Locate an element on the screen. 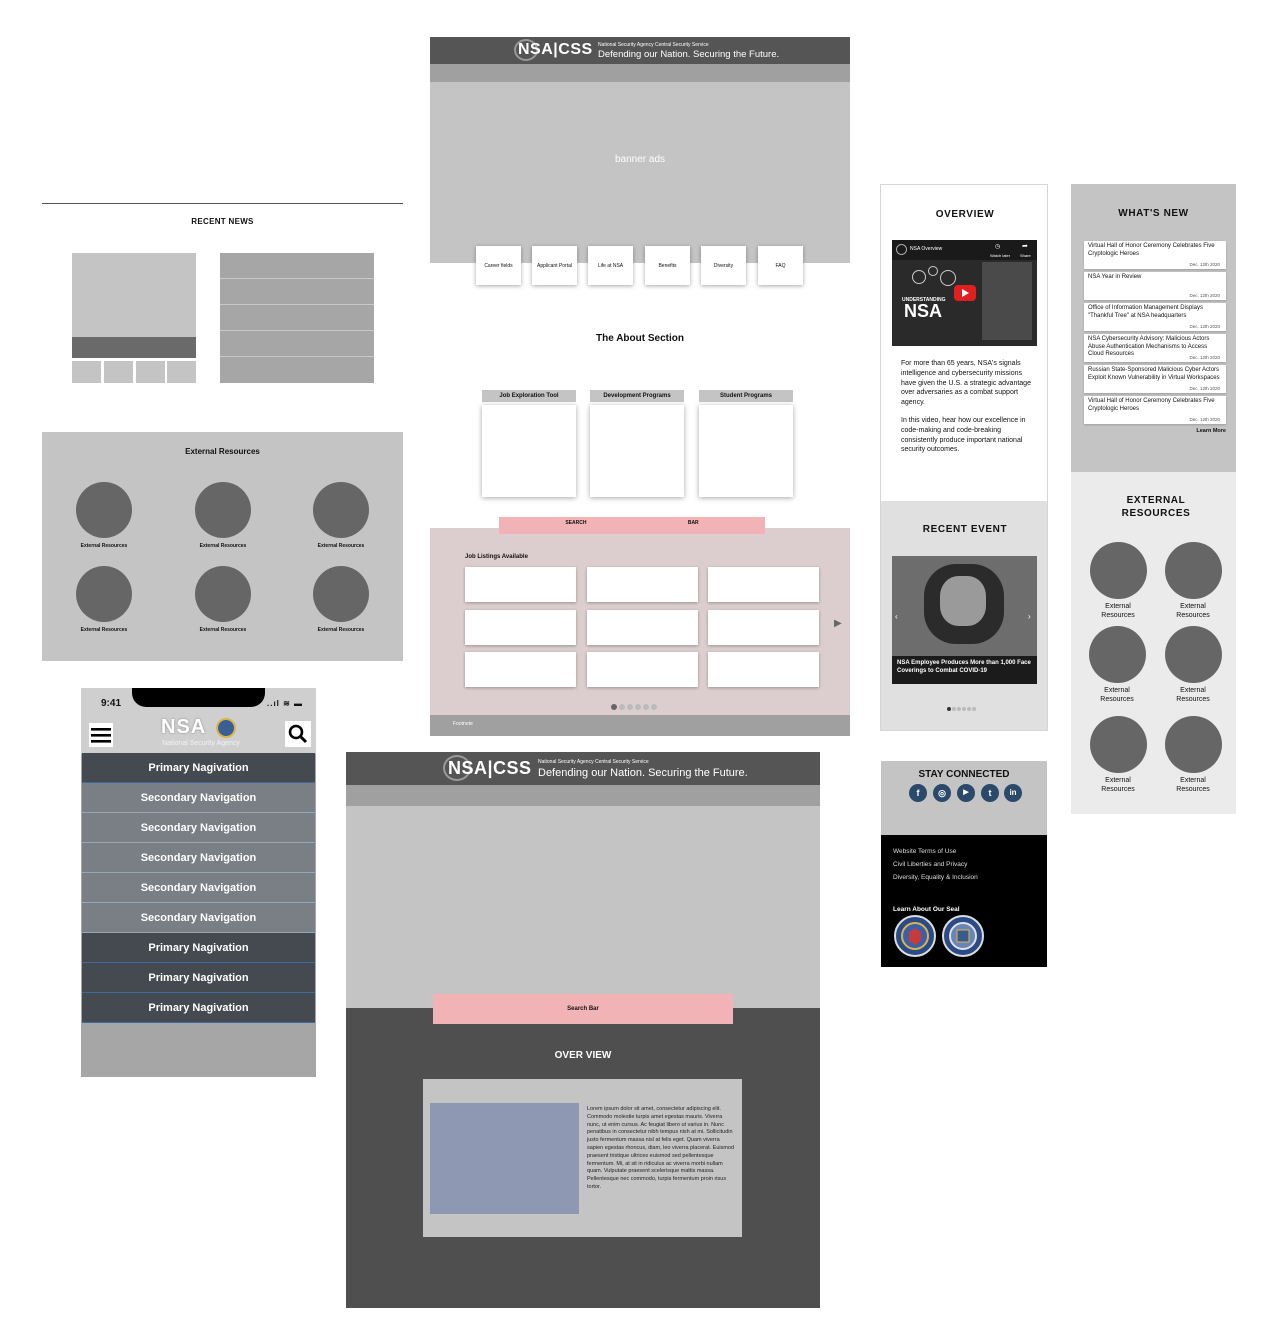  css-seal-icon is located at coordinates (963, 936).